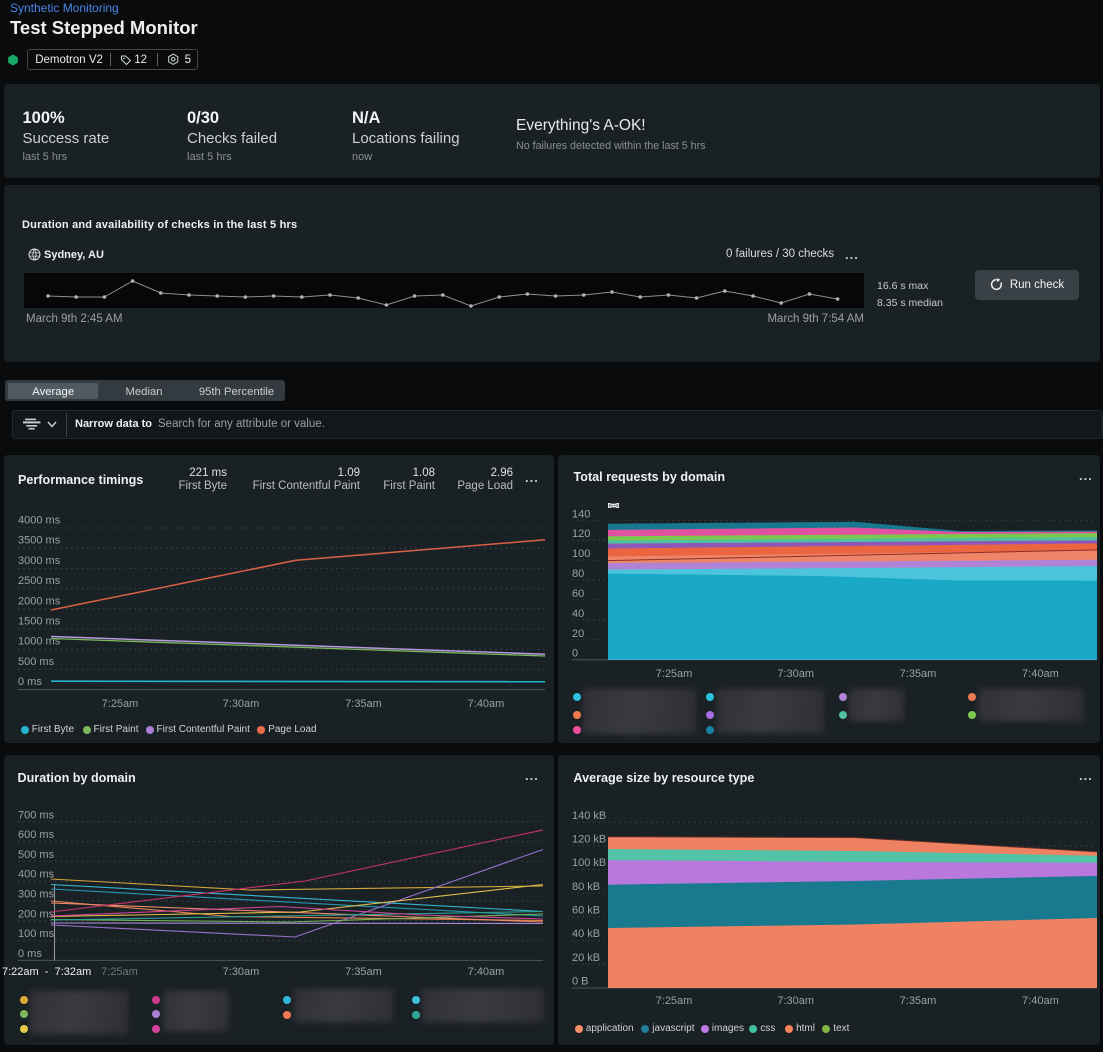 The height and width of the screenshot is (1052, 1103). I want to click on svg-text: 40 kB, so click(586, 934).